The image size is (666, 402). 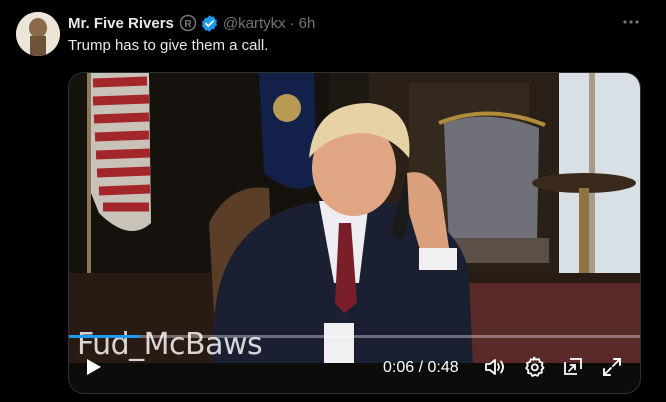 I want to click on video-controls: 0:06 / 0:48, so click(x=354, y=367).